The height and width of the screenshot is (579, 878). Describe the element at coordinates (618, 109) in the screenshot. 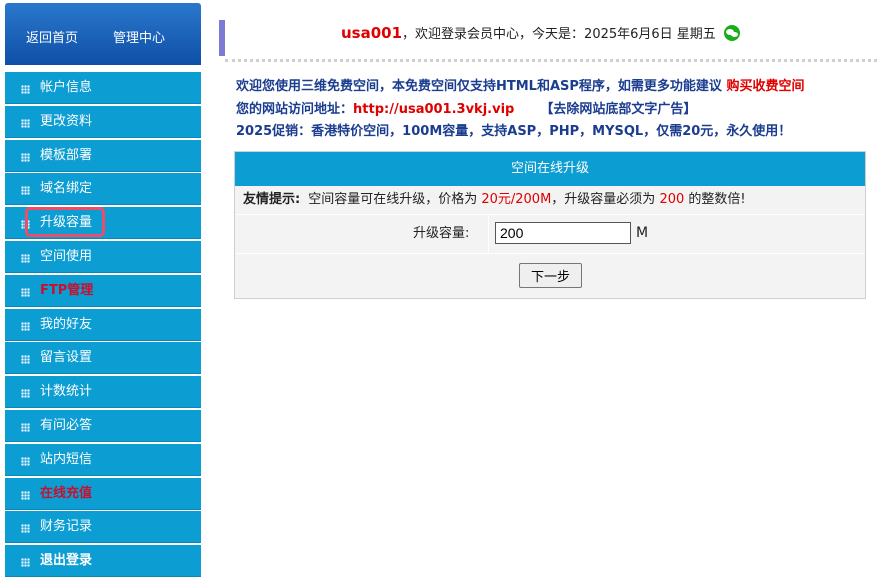

I see `remove-ad-link: 【去除网站底部文字广告】` at that location.